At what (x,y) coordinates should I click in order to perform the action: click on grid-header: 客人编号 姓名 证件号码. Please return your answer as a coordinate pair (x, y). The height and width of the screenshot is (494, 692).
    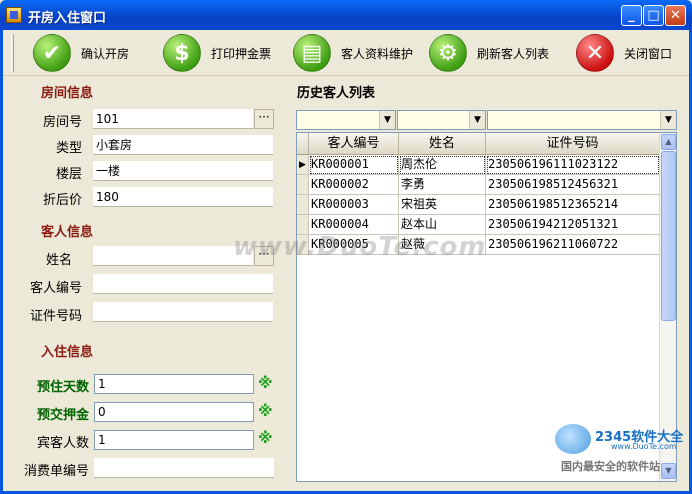
    Looking at the image, I should click on (478, 144).